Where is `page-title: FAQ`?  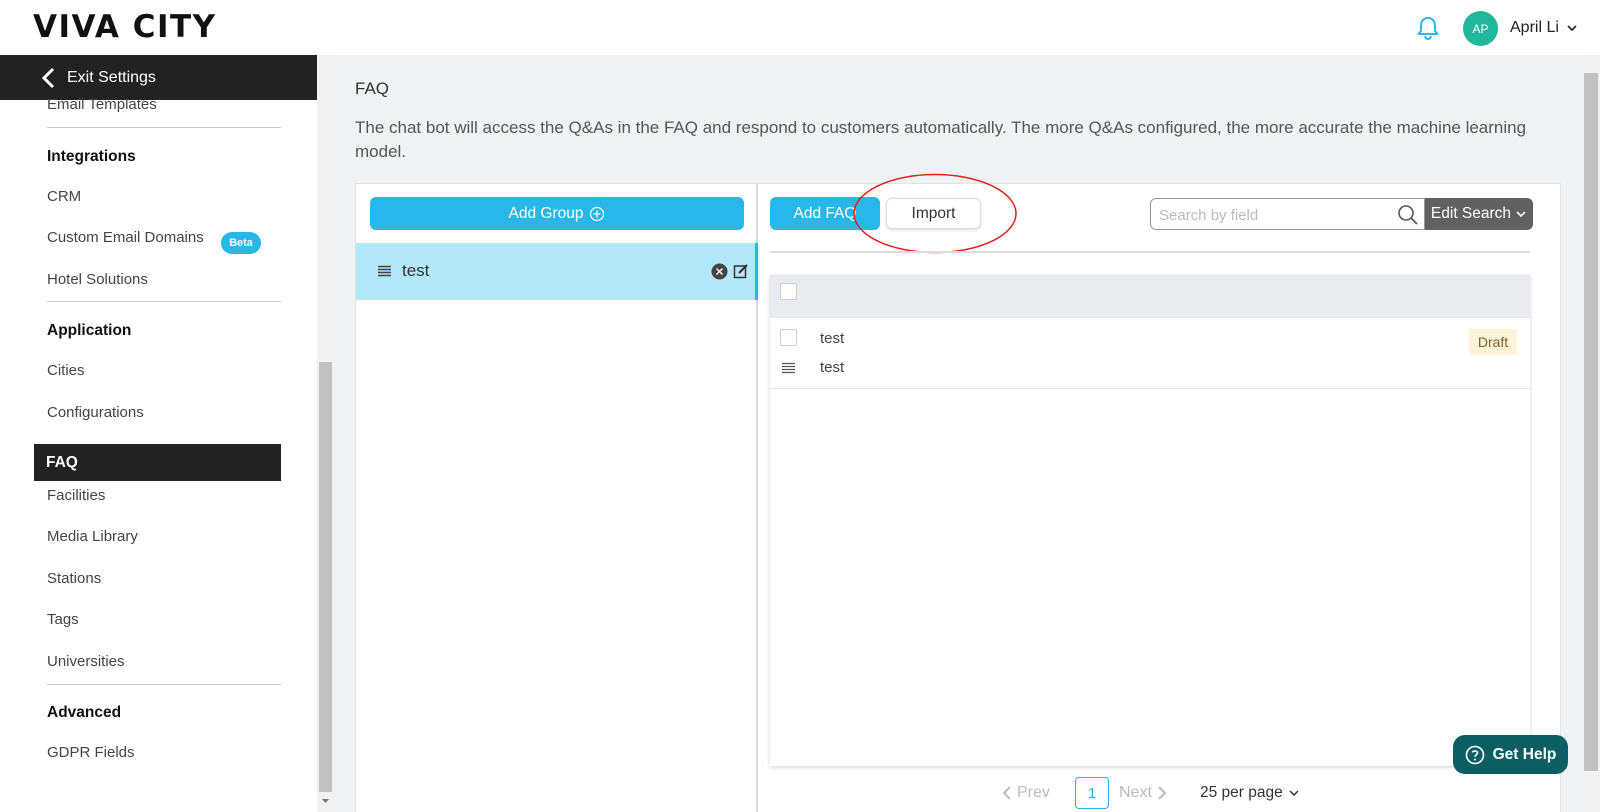
page-title: FAQ is located at coordinates (372, 88).